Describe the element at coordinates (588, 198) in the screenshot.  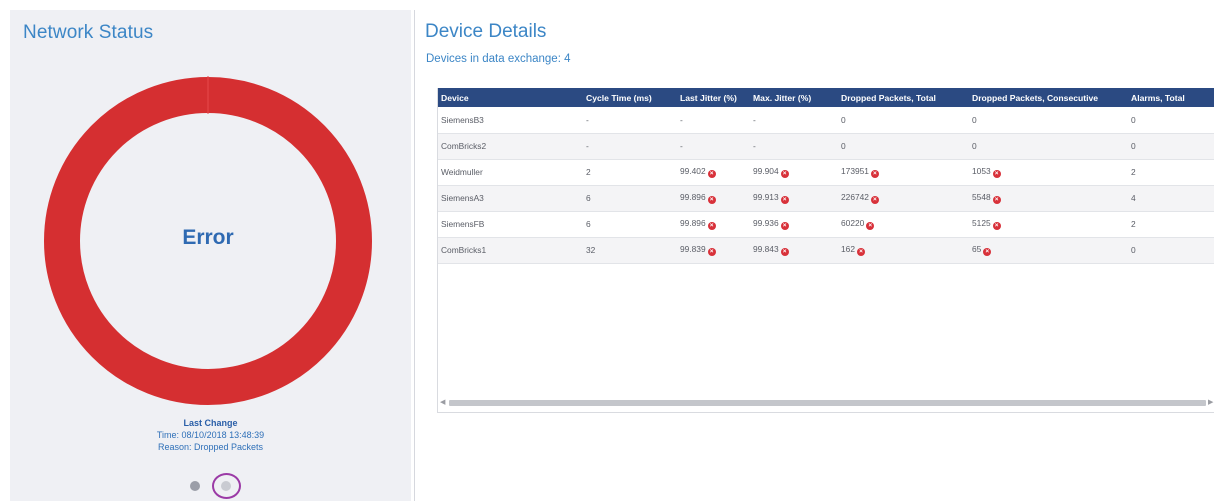
I see `cell-value: 6` at that location.